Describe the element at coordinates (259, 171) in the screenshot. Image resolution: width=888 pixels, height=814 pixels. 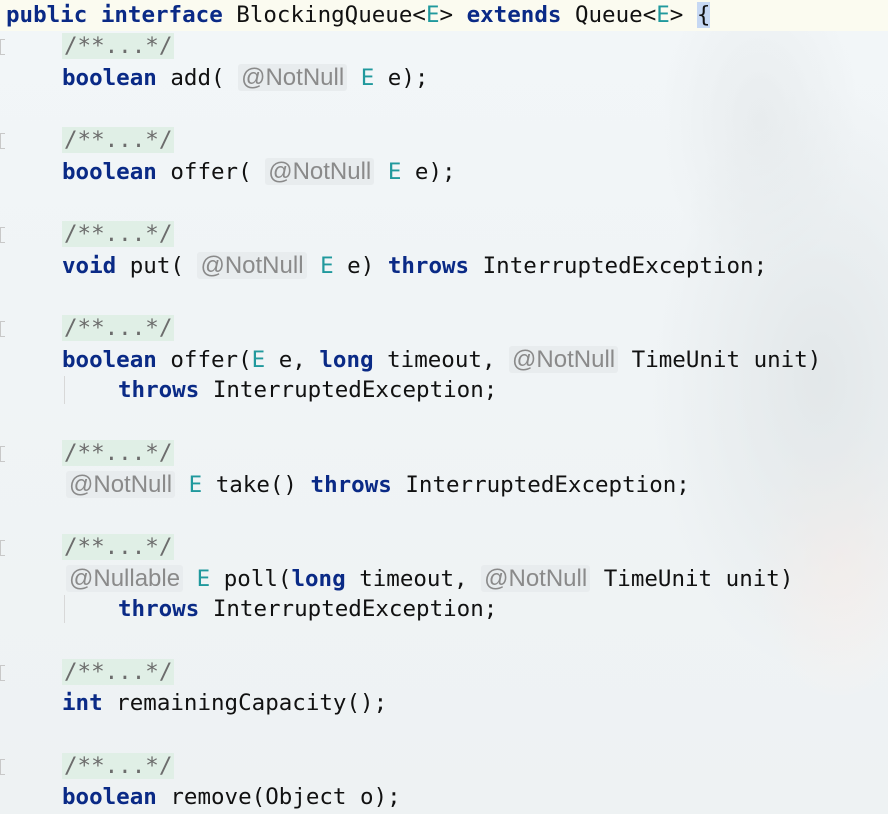
I see `code-line-offer: boolean offer( @NotNull E e);` at that location.